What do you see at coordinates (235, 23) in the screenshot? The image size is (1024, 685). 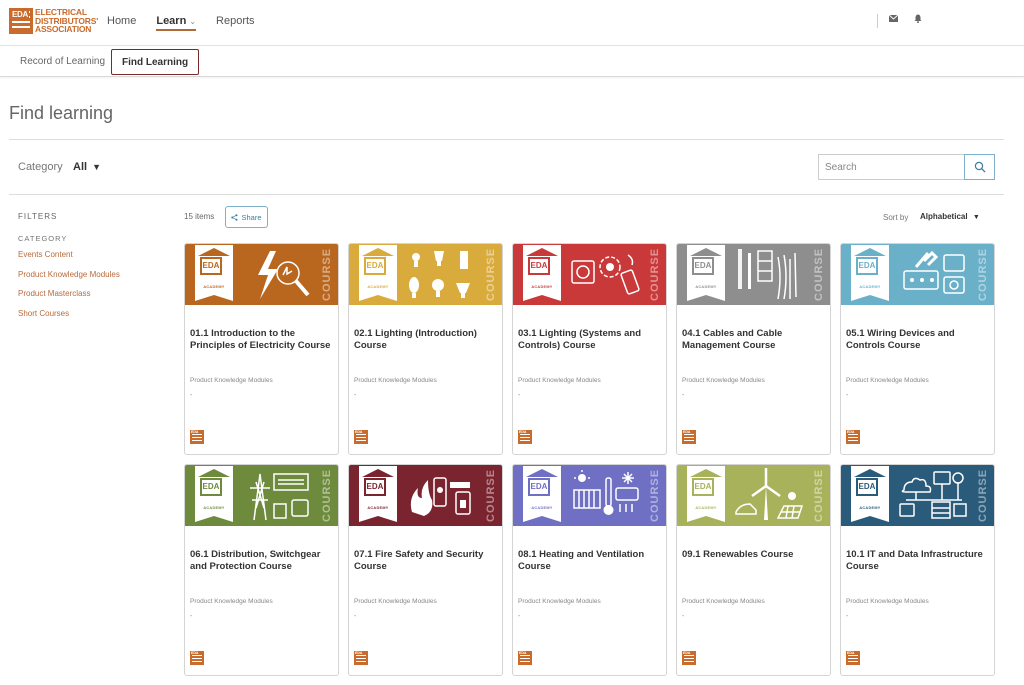 I see `nav-reports: Reports` at bounding box center [235, 23].